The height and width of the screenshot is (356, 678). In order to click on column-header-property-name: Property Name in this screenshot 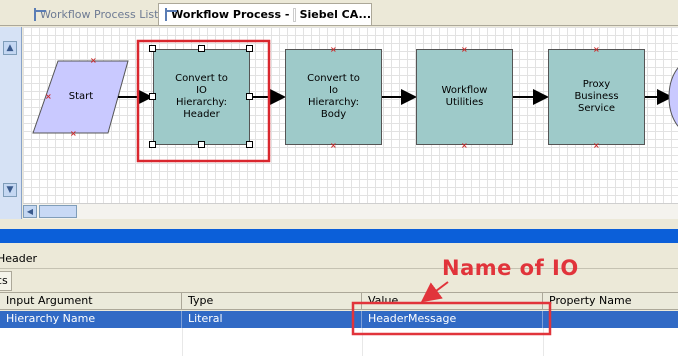, I will do `click(610, 301)`.